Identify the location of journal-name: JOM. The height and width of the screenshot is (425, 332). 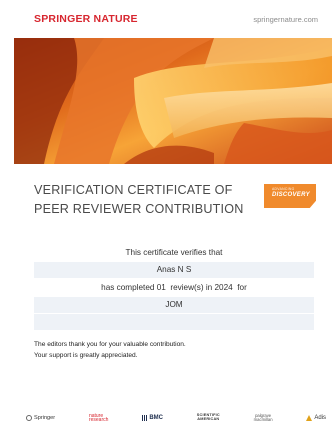
(174, 305).